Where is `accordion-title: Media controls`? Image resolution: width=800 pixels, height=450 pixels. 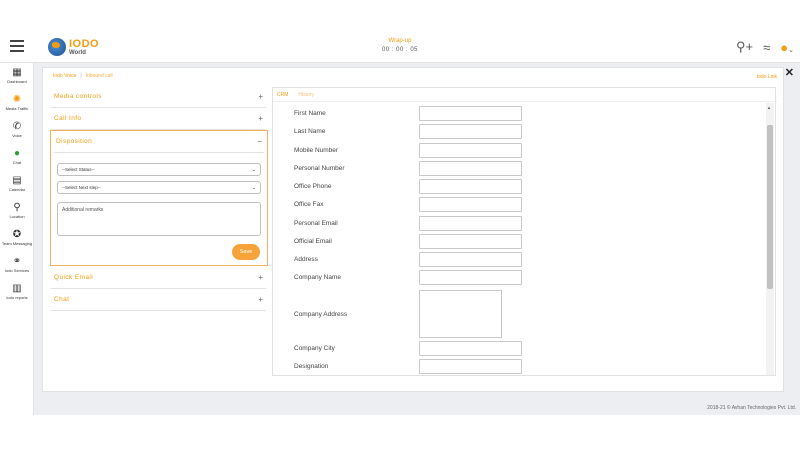
accordion-title: Media controls is located at coordinates (78, 96).